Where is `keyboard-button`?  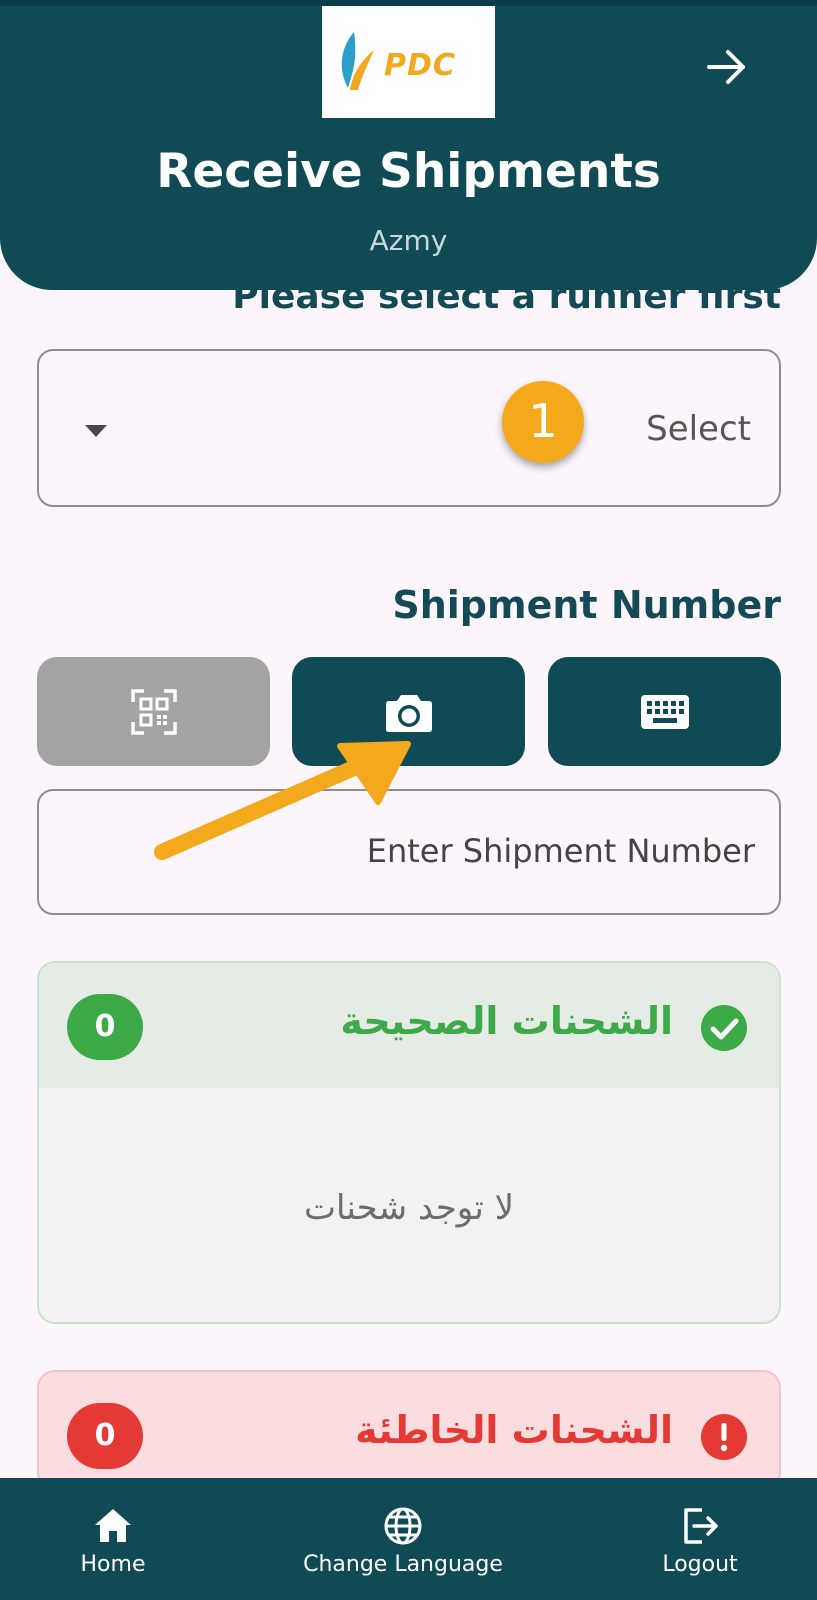
keyboard-button is located at coordinates (664, 711).